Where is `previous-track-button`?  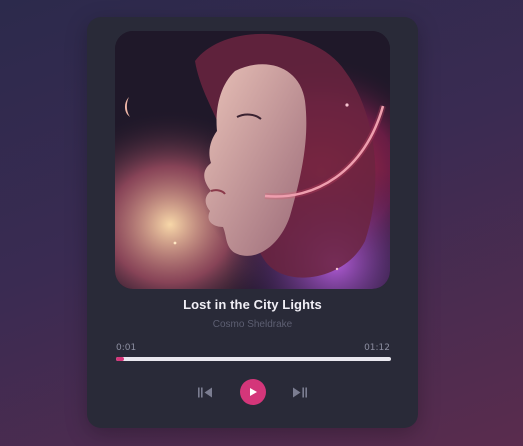
previous-track-button is located at coordinates (205, 392).